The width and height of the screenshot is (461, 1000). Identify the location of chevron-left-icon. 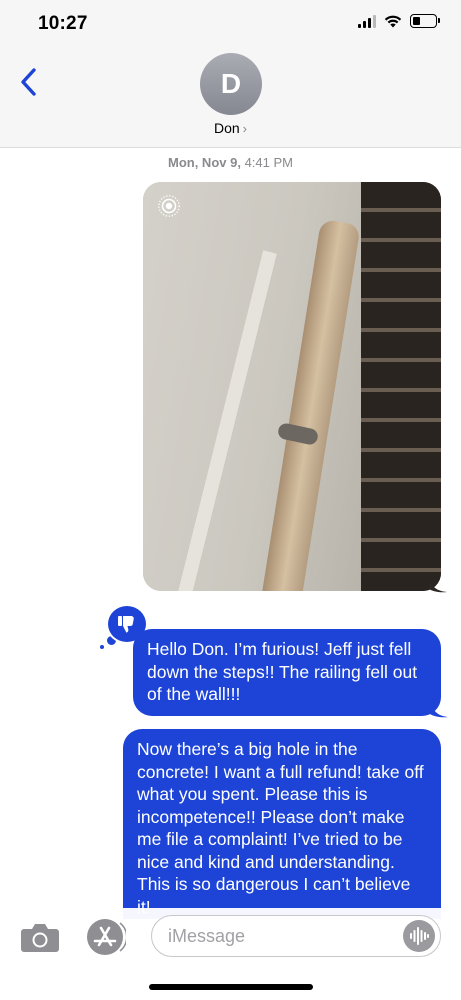
(28, 82).